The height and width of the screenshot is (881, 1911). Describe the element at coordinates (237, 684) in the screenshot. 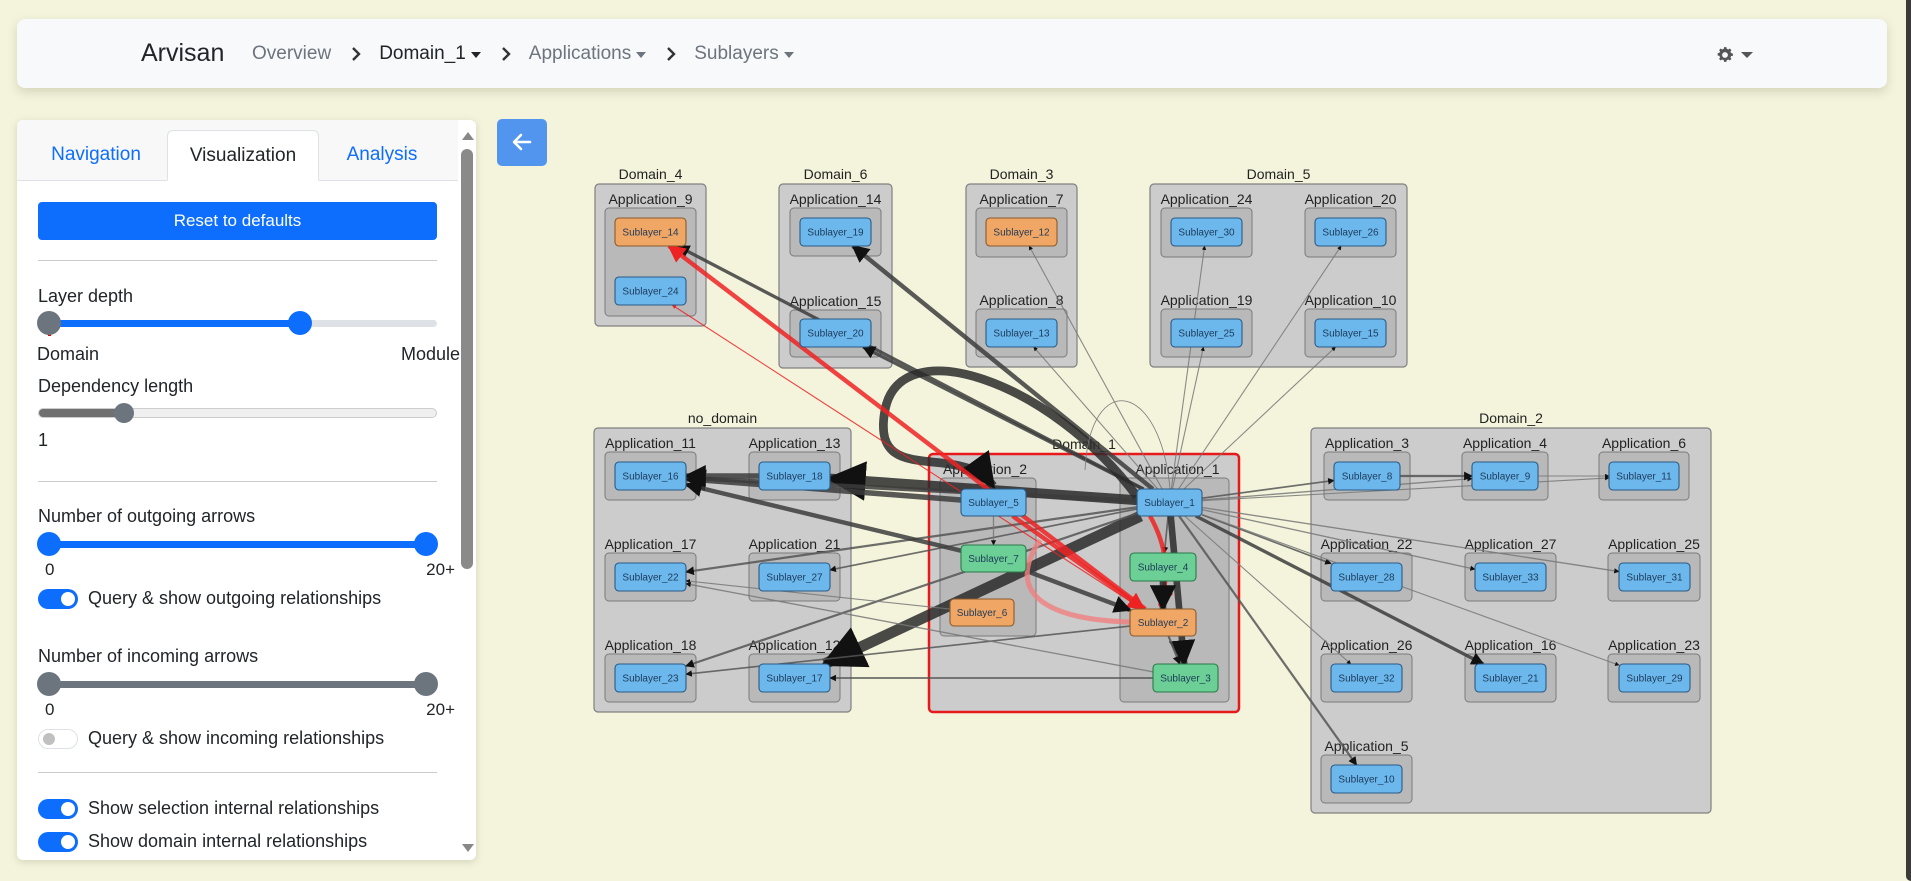

I see `incoming-arrows-slider` at that location.